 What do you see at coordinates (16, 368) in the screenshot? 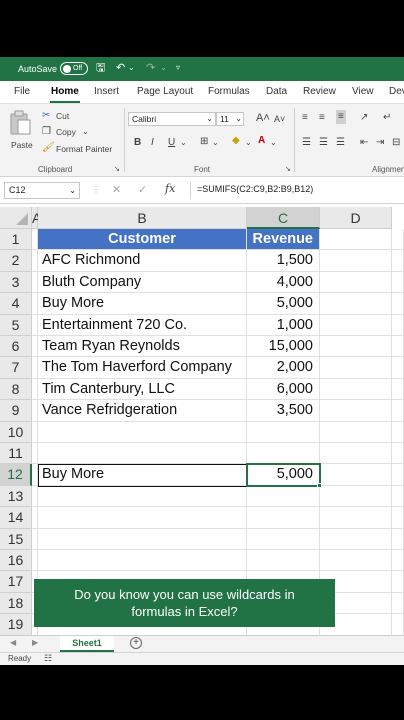
I see `row-header-7: 7` at bounding box center [16, 368].